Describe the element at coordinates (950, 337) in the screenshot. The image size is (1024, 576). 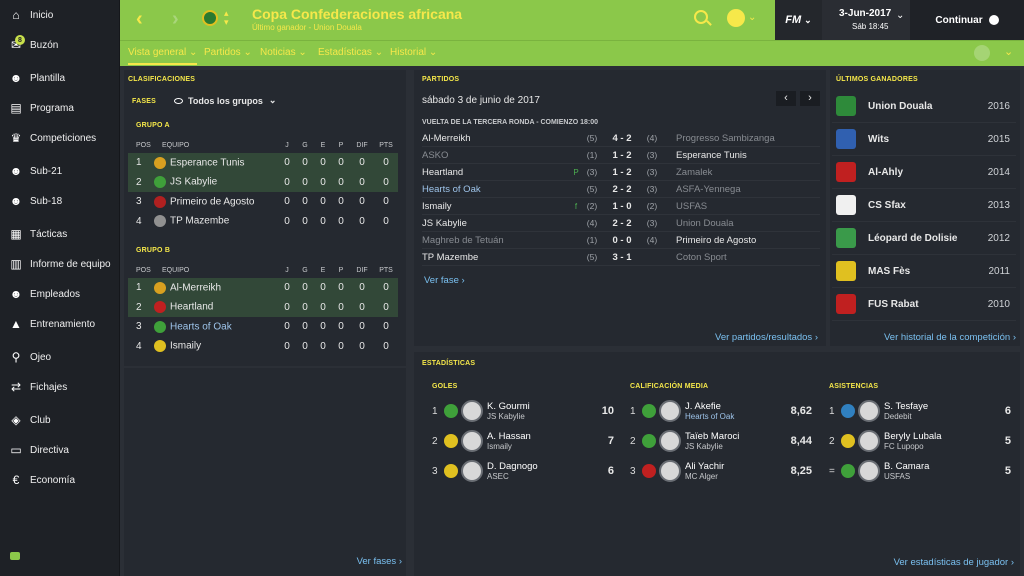
I see `view-history-link: Ver historial de la competición ›` at that location.